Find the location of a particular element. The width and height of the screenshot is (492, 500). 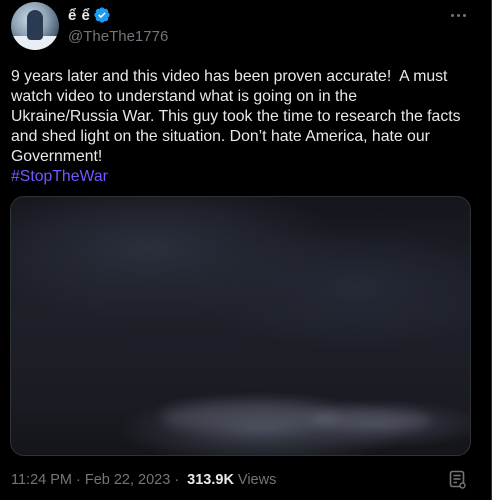

more-options-icon is located at coordinates (458, 15).